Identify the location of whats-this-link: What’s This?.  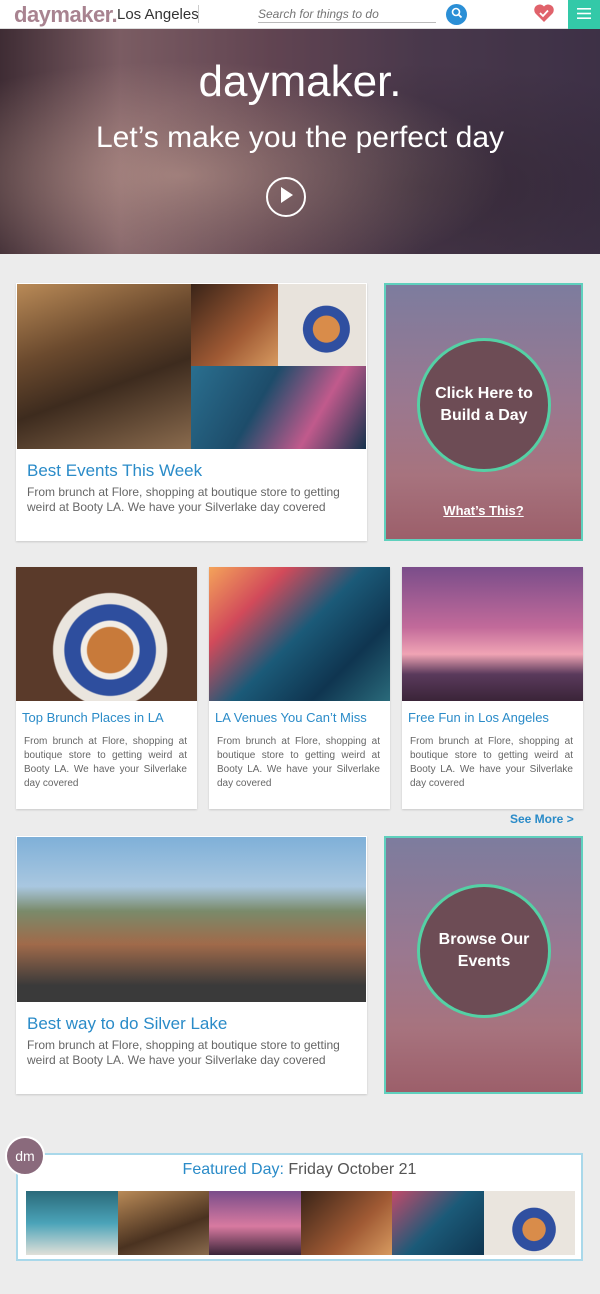
(483, 510).